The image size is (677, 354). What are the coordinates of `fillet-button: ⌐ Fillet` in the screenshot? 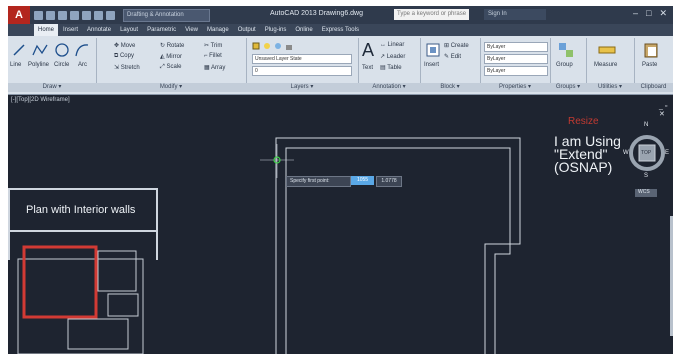 It's located at (213, 56).